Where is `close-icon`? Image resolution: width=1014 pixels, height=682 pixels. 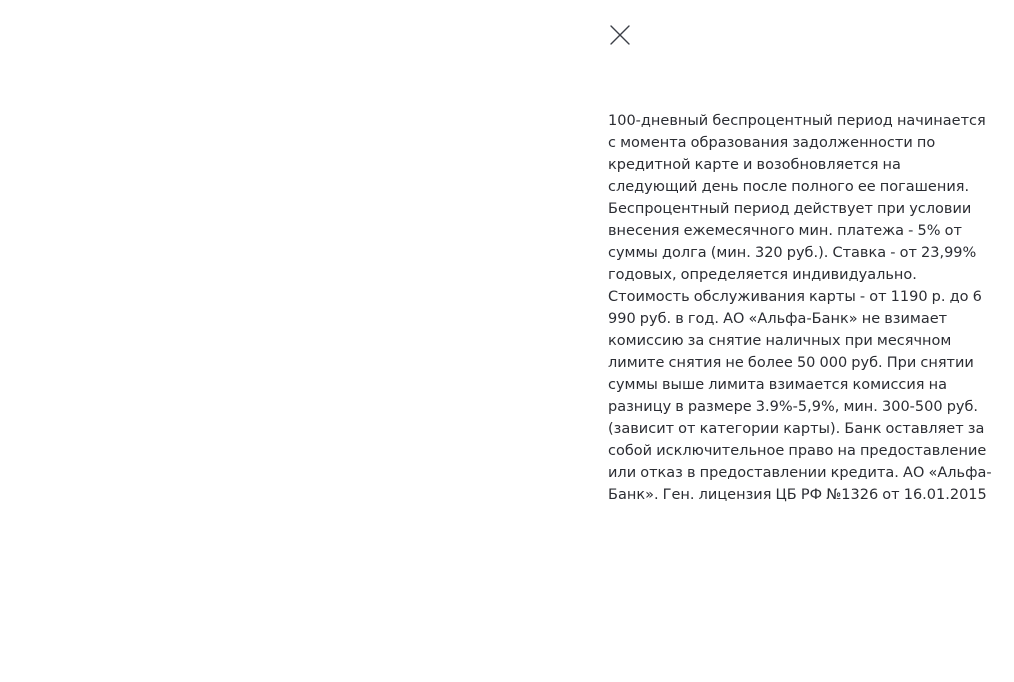
close-icon is located at coordinates (620, 35).